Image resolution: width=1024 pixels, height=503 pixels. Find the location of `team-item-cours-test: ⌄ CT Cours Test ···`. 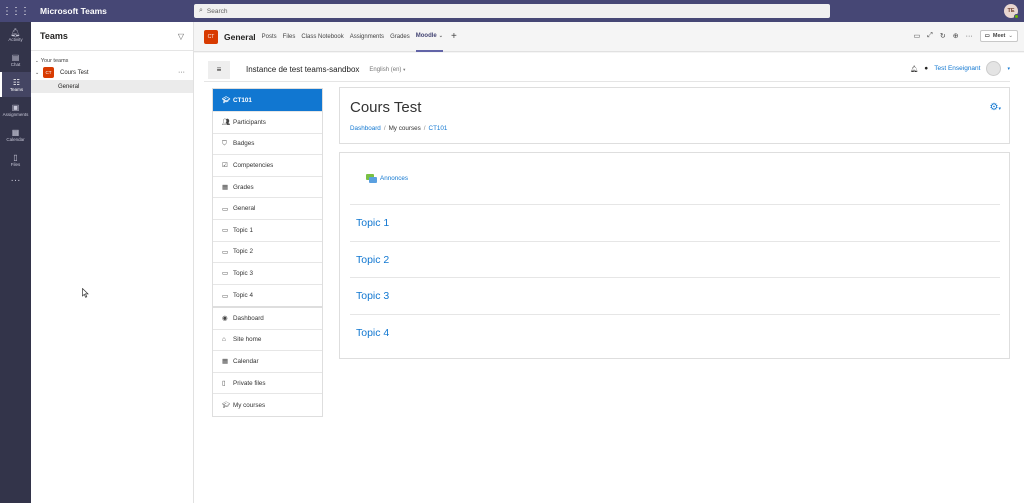

team-item-cours-test: ⌄ CT Cours Test ··· is located at coordinates (112, 72).